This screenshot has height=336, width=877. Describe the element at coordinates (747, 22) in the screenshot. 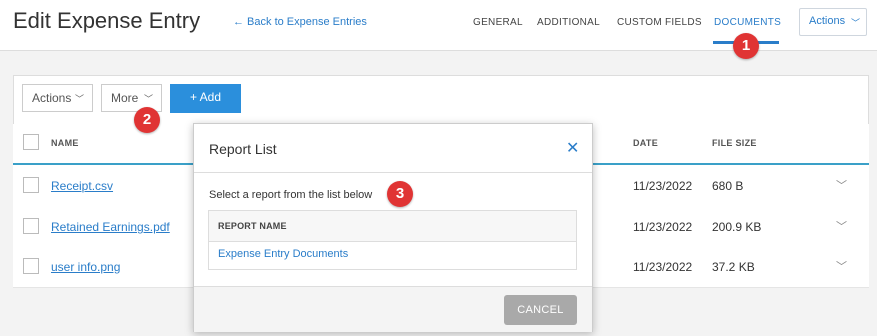

I see `tab-documents: DOCUMENTS` at that location.